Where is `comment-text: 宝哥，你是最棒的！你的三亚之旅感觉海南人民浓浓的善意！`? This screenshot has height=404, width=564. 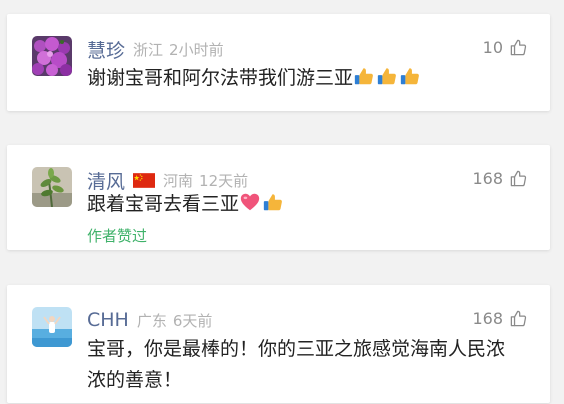
comment-text: 宝哥，你是最棒的！你的三亚之旅感觉海南人民浓浓的善意！ is located at coordinates (298, 365).